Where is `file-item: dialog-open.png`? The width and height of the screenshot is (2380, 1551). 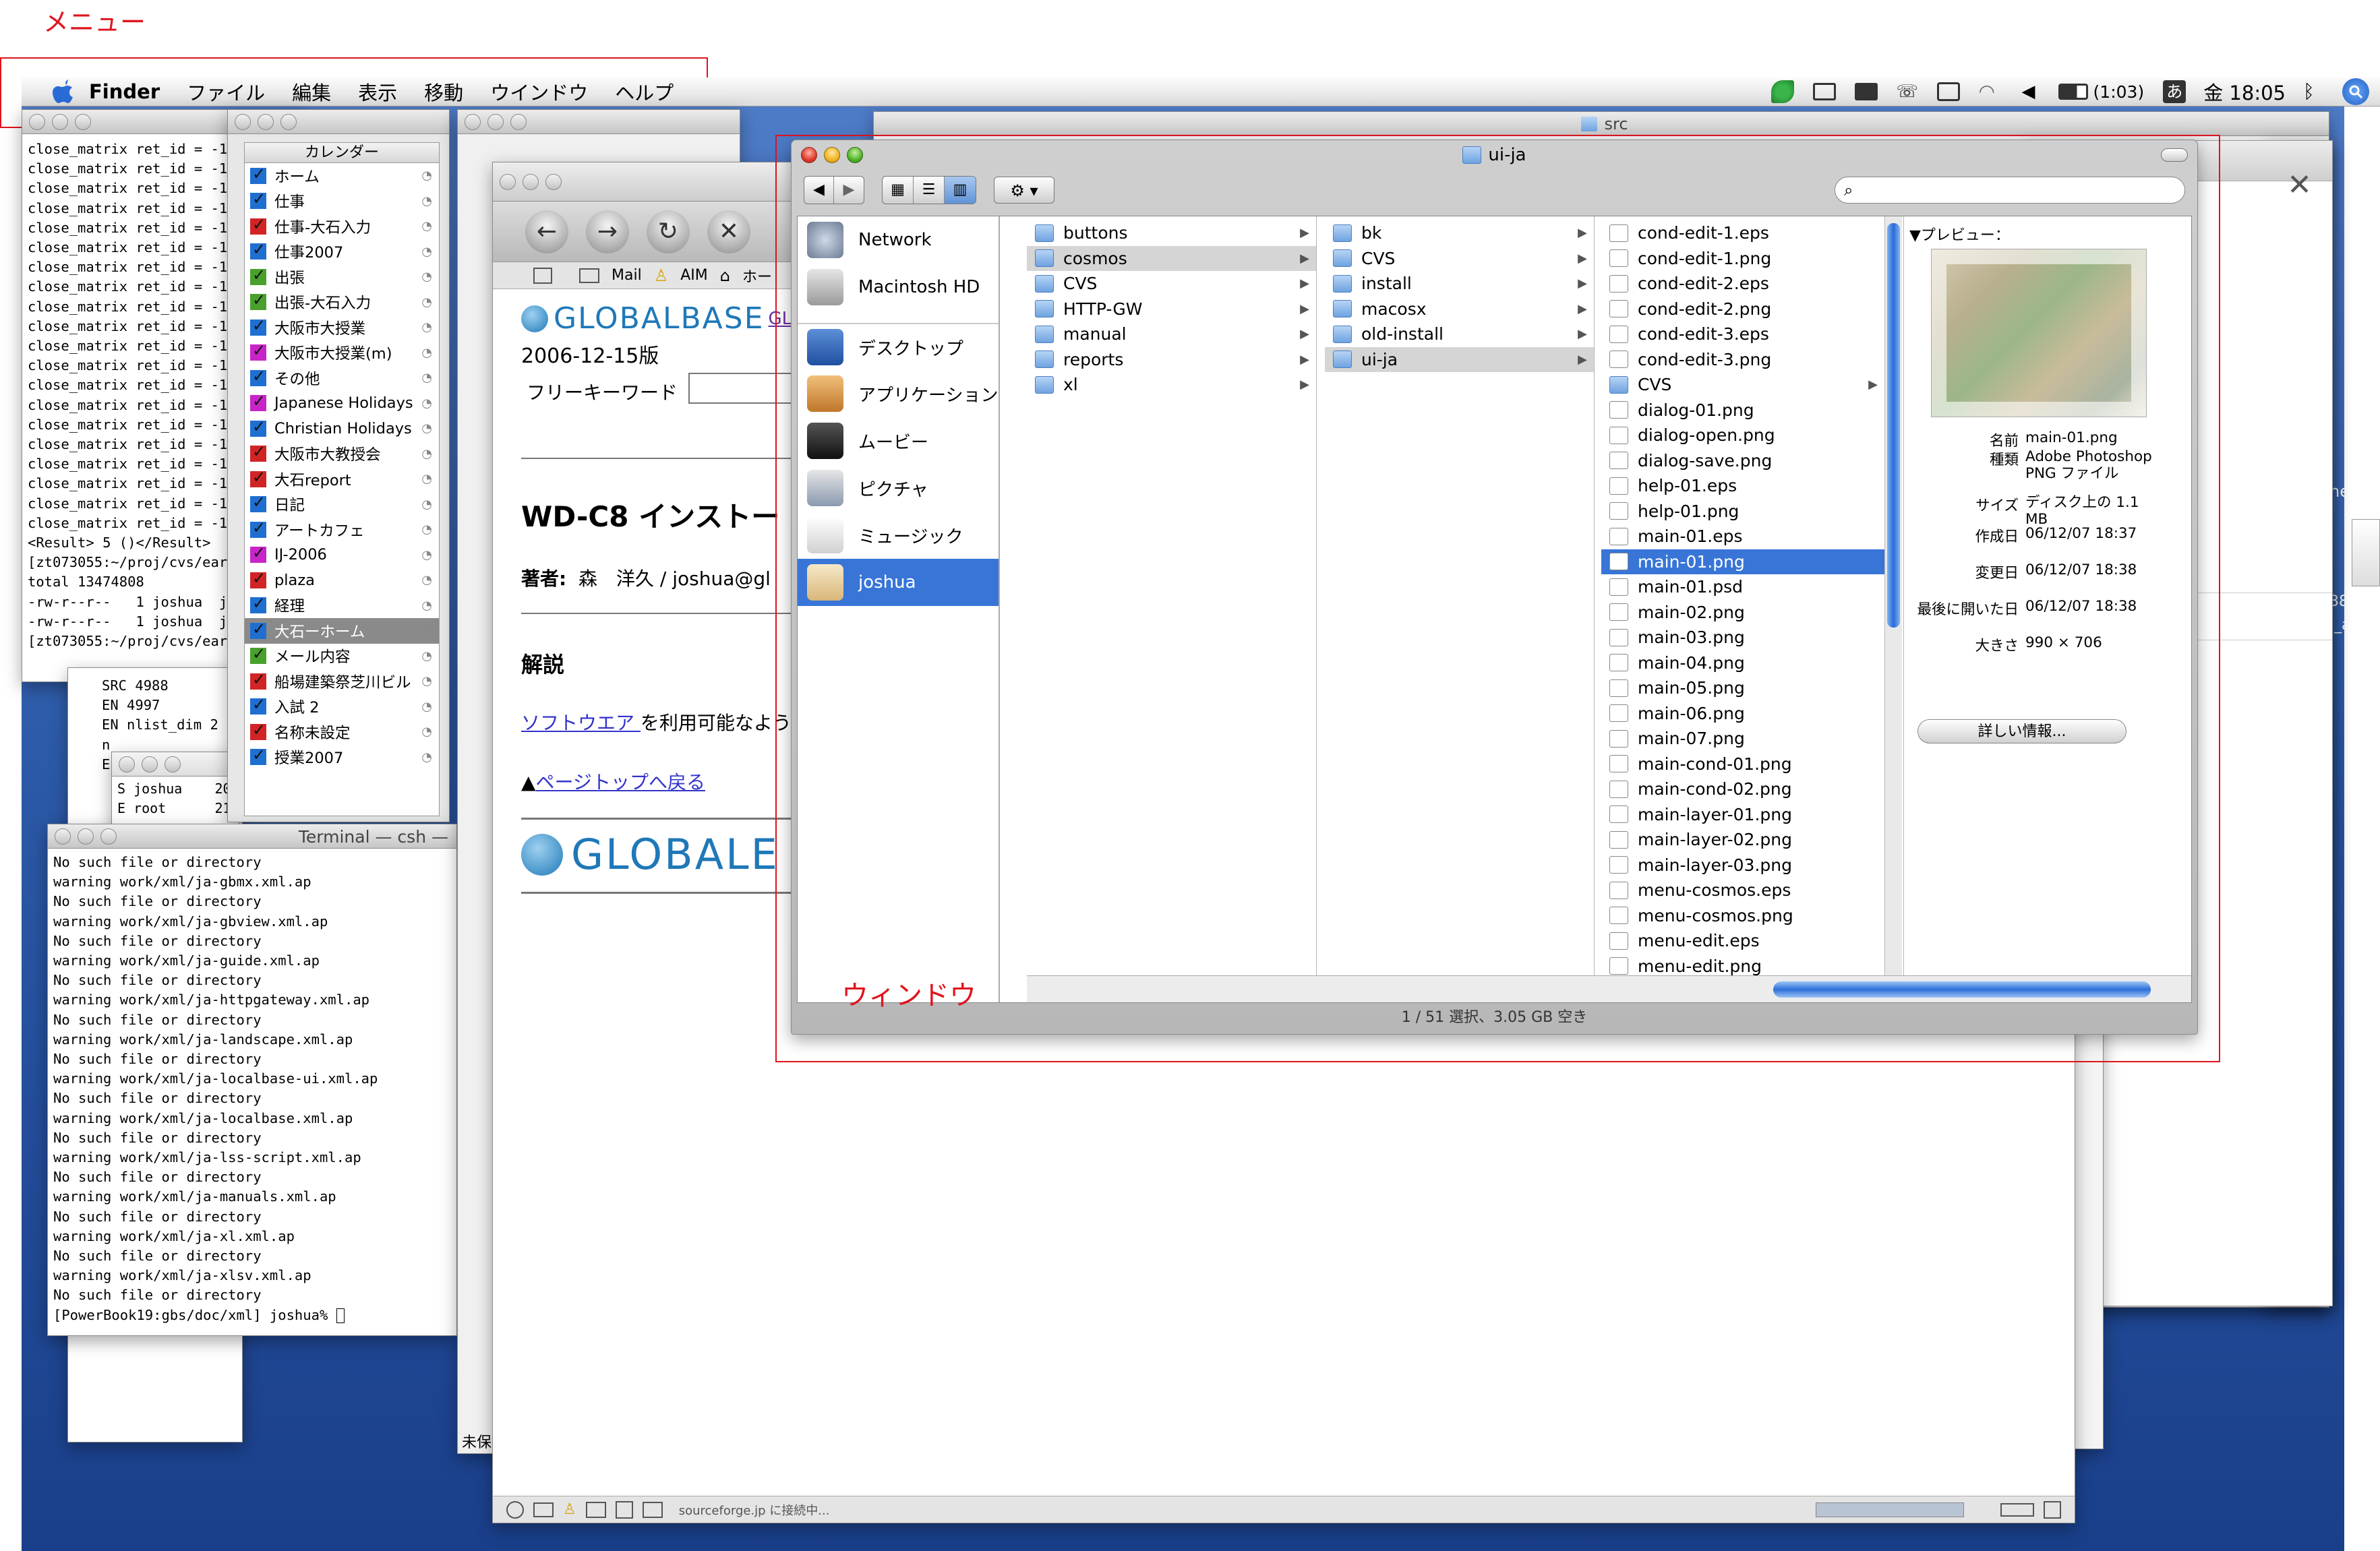 file-item: dialog-open.png is located at coordinates (1742, 435).